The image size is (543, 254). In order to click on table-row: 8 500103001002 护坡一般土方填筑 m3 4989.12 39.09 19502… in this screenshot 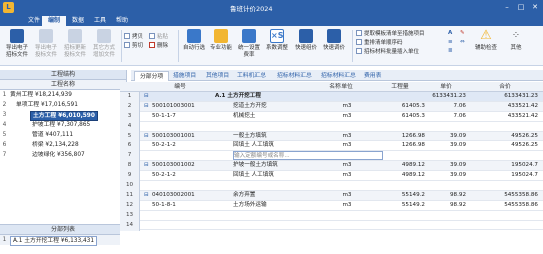, I will do `click(331, 166)`.